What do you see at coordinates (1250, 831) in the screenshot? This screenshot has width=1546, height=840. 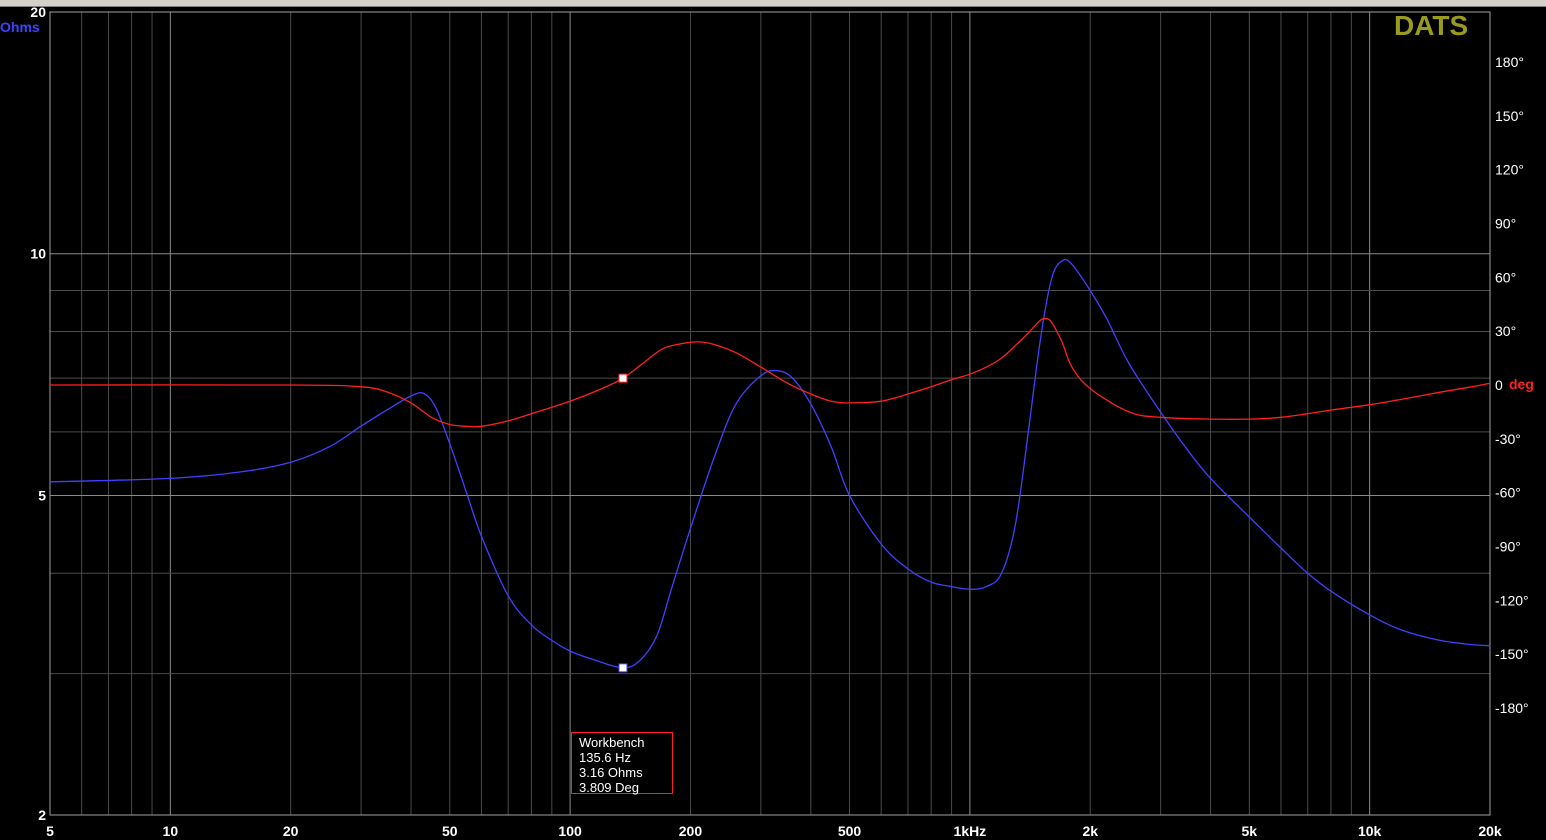 I see `x-tick-label: 5k` at bounding box center [1250, 831].